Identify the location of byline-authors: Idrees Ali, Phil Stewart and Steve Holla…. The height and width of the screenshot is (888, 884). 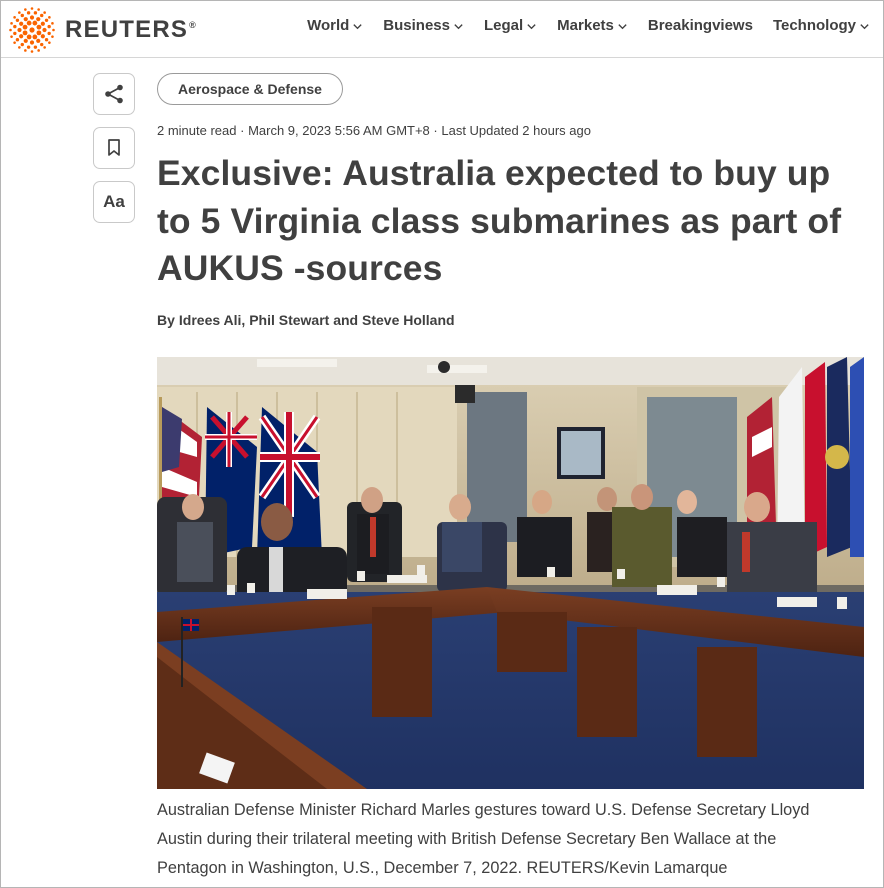
(317, 320).